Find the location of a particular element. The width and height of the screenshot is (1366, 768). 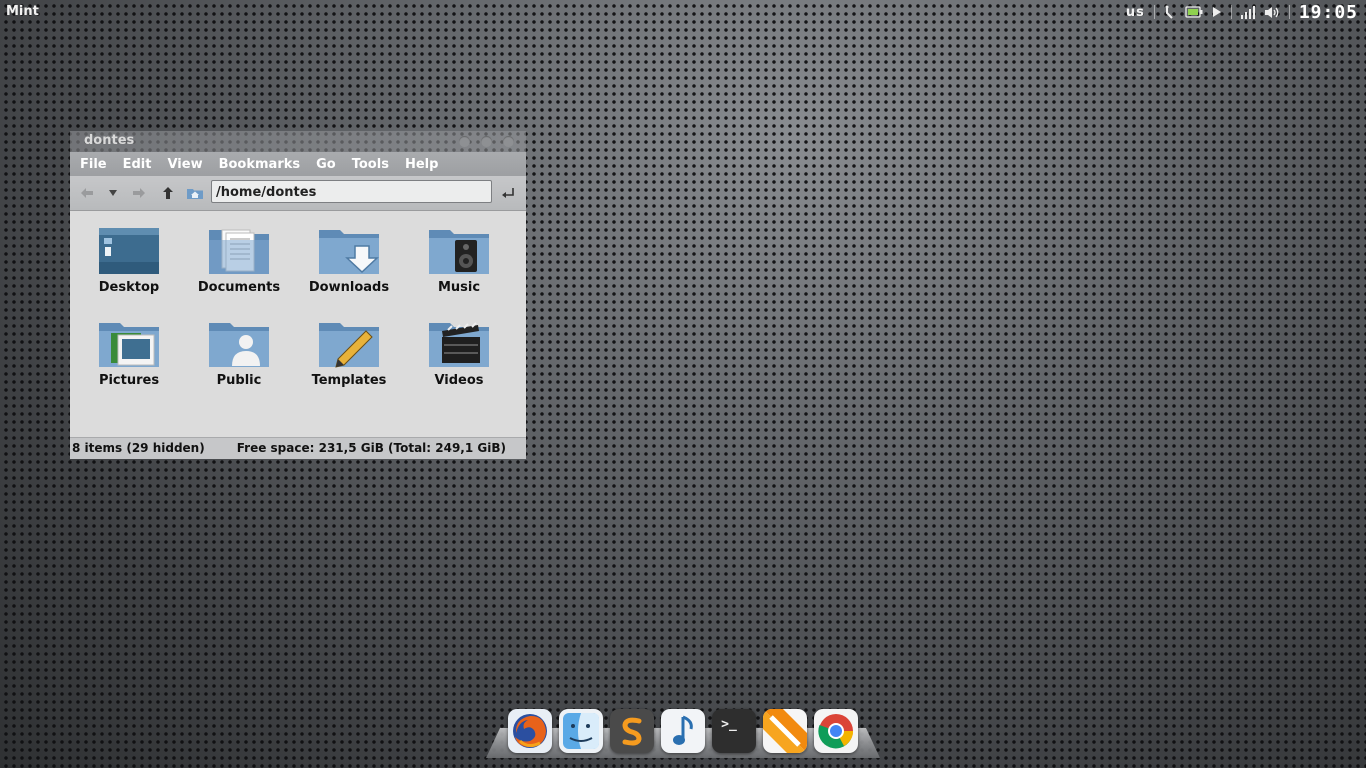

dock-app-chrome is located at coordinates (836, 731).